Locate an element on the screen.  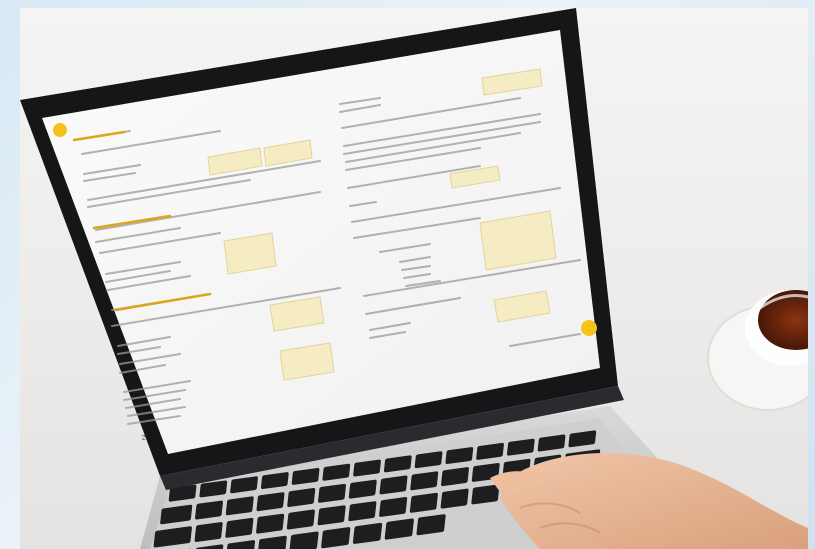
left-page-badge is located at coordinates (60, 130).